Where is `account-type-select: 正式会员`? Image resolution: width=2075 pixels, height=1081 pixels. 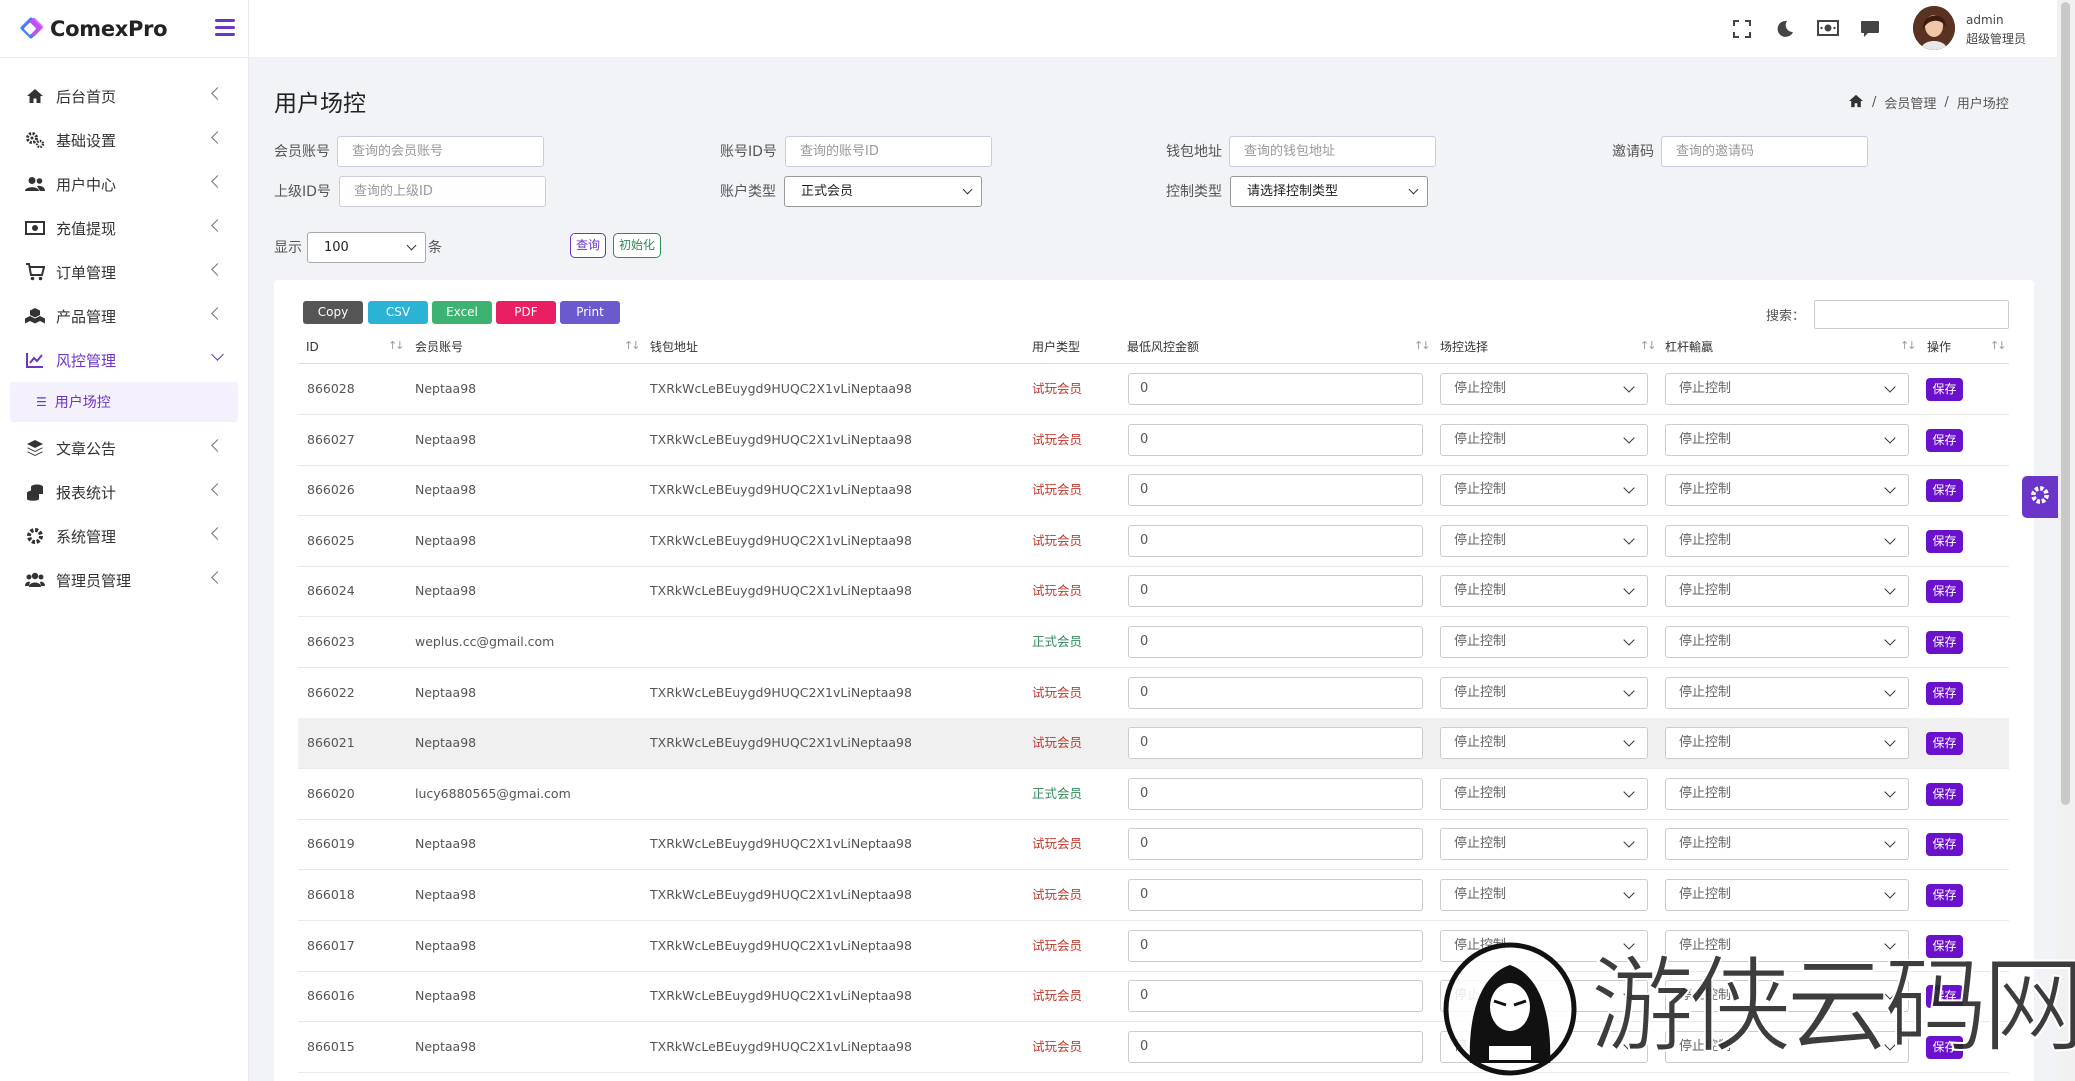
account-type-select: 正式会员 is located at coordinates (883, 191).